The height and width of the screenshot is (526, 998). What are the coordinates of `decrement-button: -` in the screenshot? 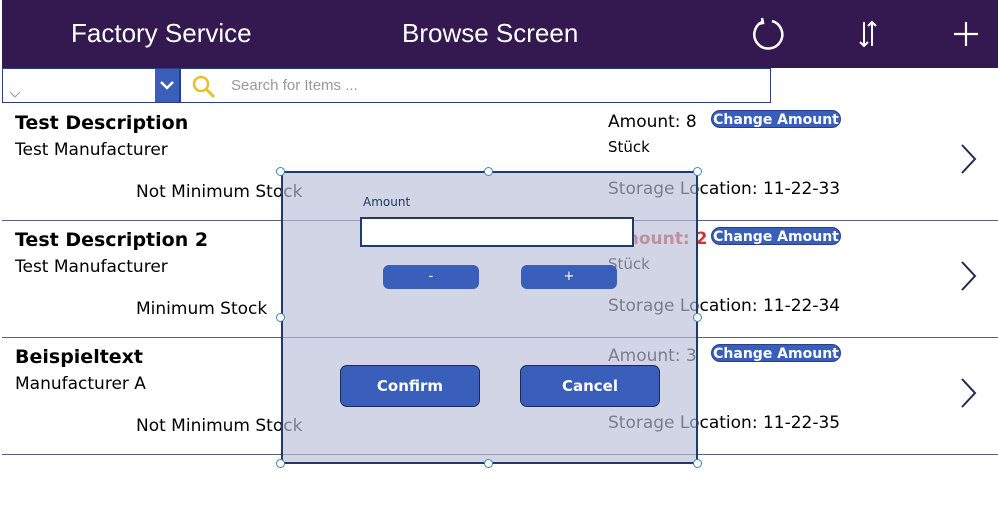 It's located at (431, 277).